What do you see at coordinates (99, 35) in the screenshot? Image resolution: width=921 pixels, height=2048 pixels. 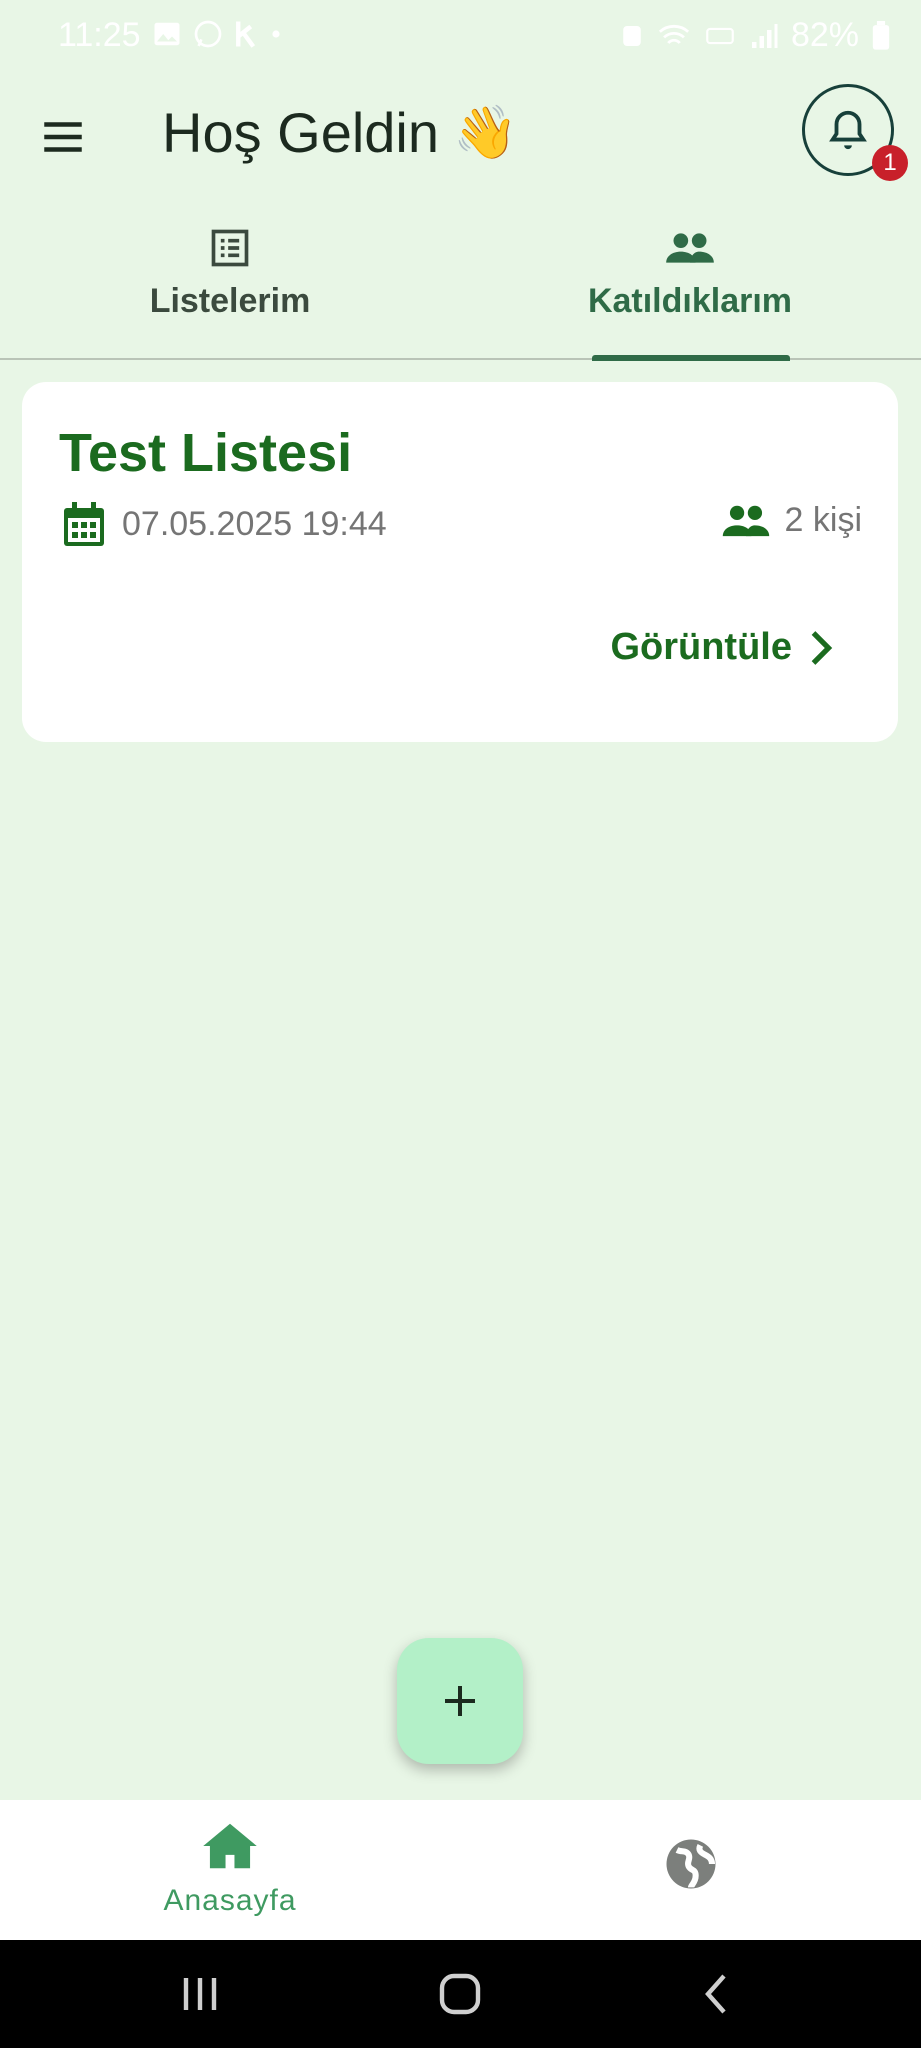 I see `status-time: 11:25` at bounding box center [99, 35].